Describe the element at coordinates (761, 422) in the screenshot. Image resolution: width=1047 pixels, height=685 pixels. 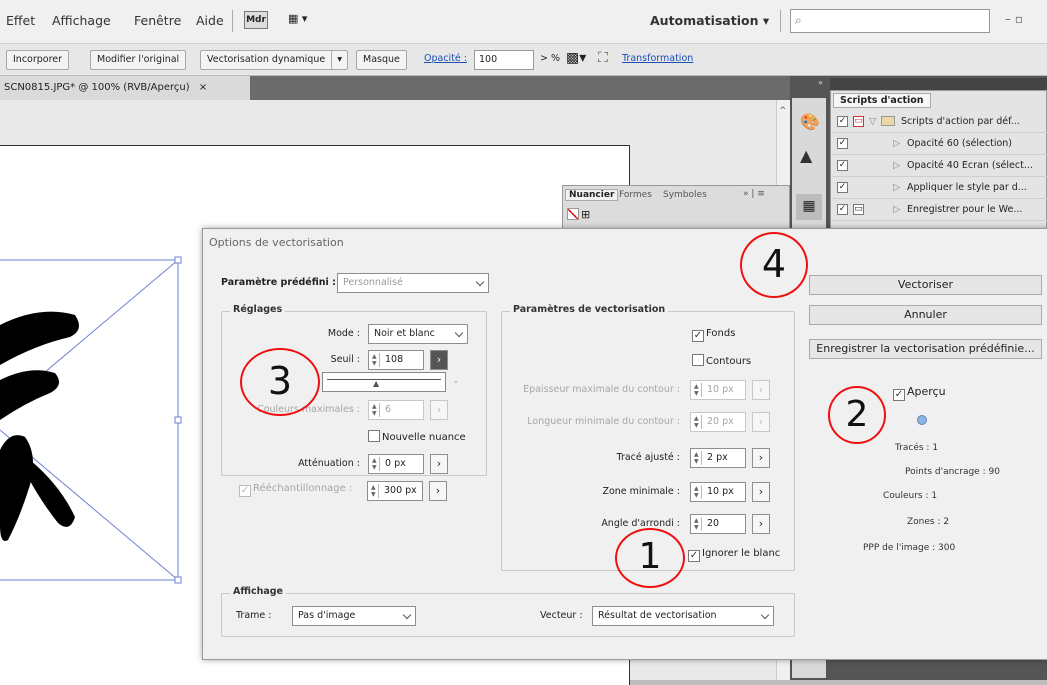
I see `min-stroke-slider-toggle: ›` at that location.